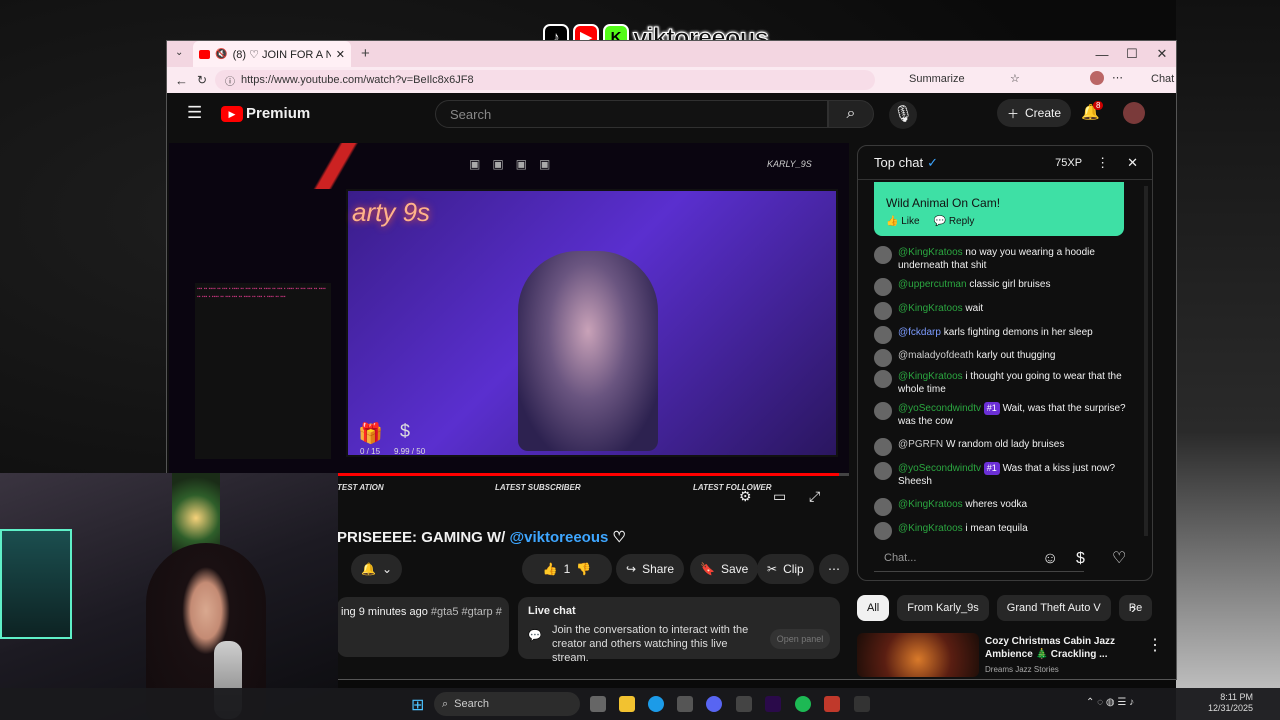 The width and height of the screenshot is (1280, 720). What do you see at coordinates (744, 704) in the screenshot?
I see `app-icon` at bounding box center [744, 704].